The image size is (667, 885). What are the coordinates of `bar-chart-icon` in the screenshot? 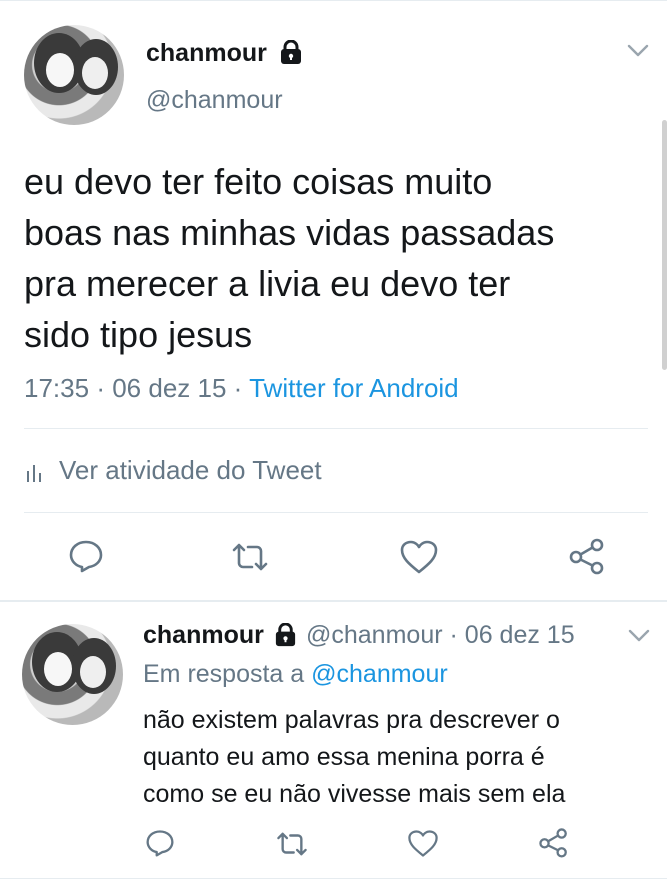 It's located at (35, 472).